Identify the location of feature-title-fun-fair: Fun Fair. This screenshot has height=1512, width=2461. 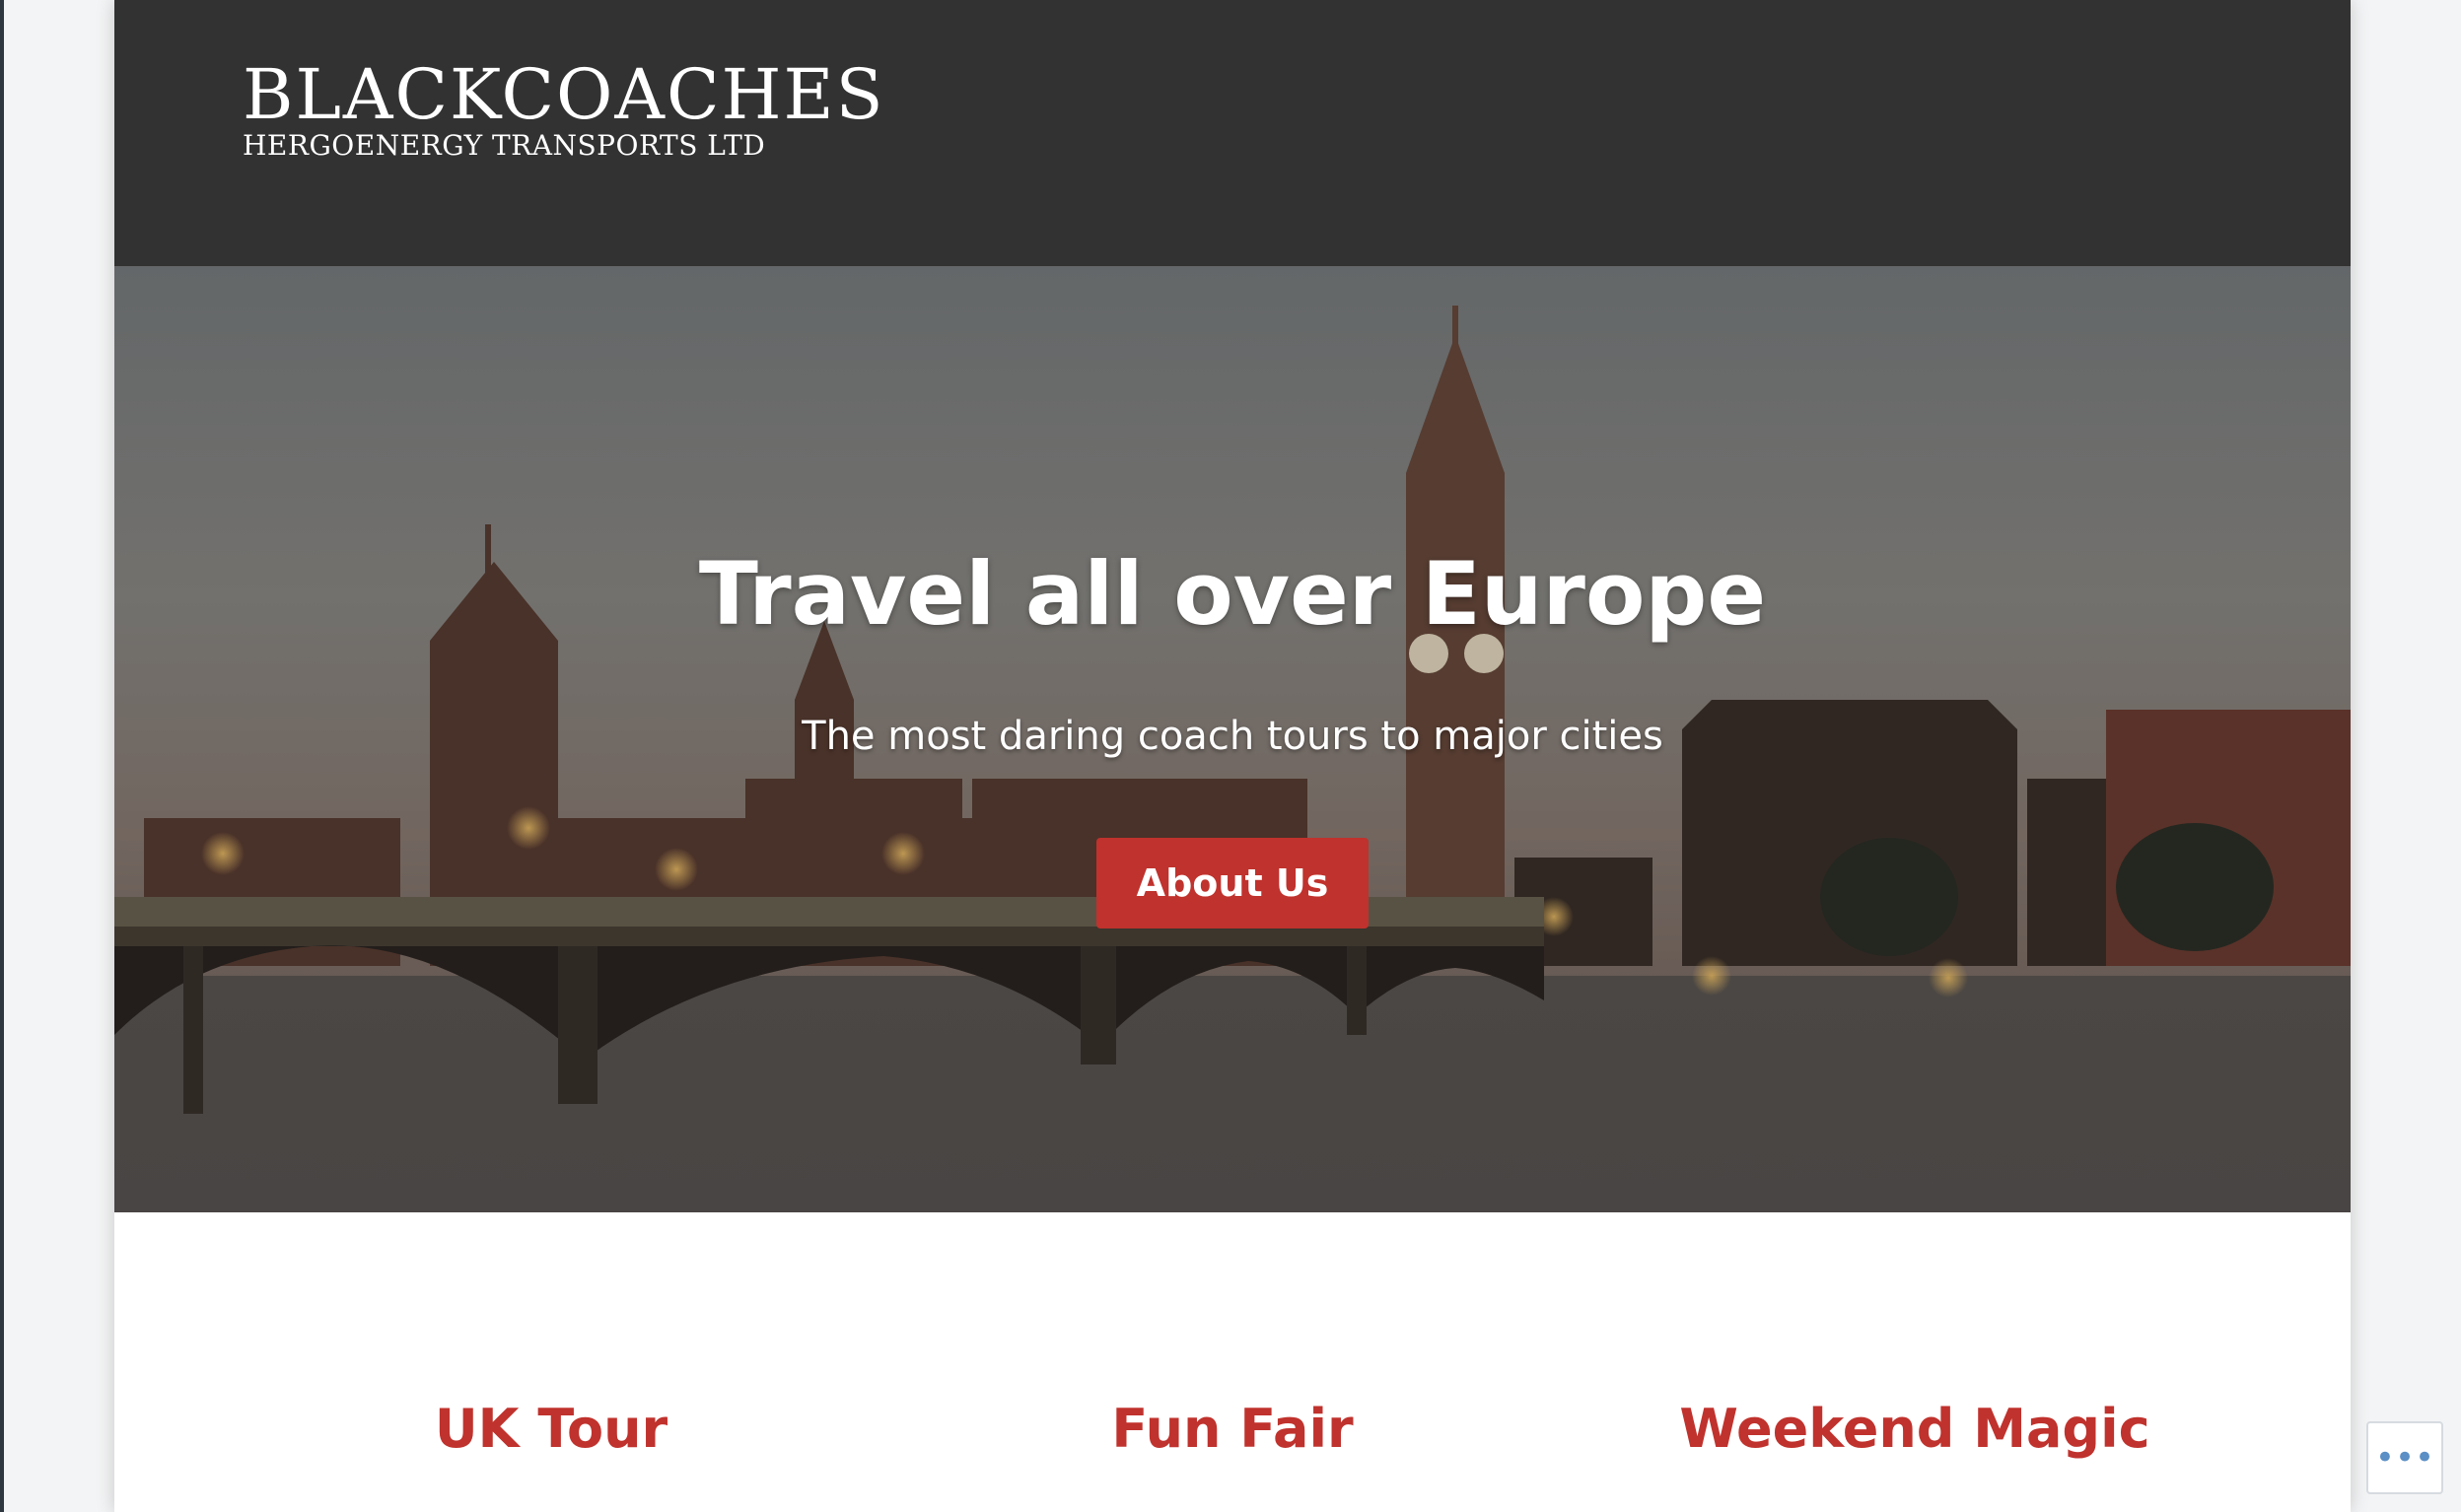
(1232, 1430).